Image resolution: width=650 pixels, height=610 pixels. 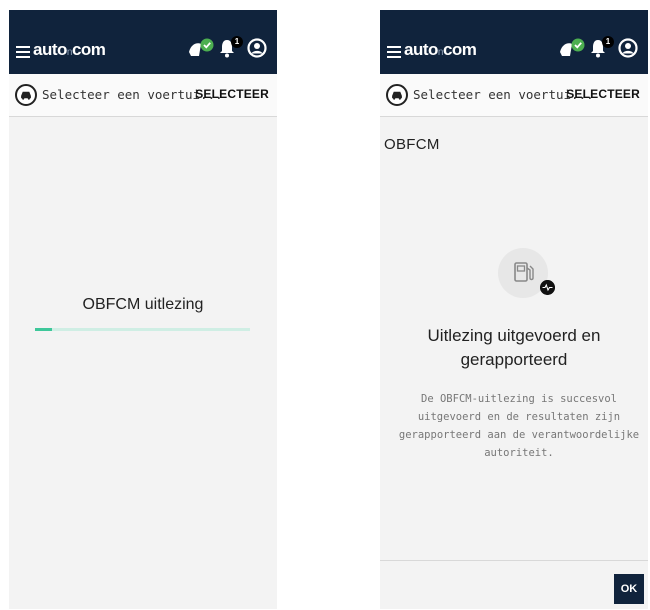 What do you see at coordinates (412, 144) in the screenshot?
I see `section-title: OBFCM` at bounding box center [412, 144].